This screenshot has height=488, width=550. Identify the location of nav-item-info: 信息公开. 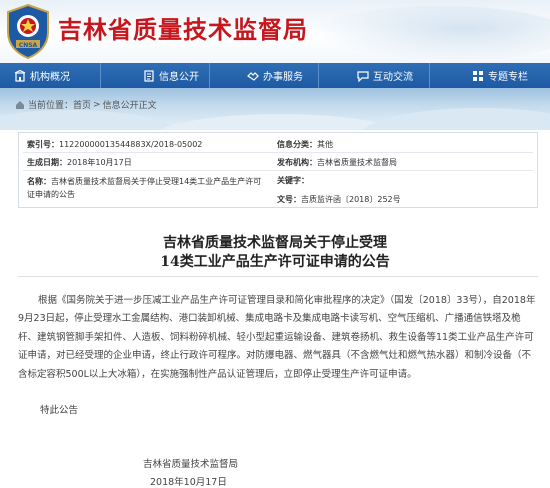
(155, 75).